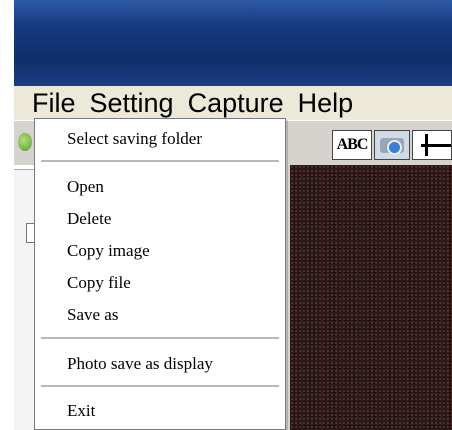 The width and height of the screenshot is (452, 430). I want to click on menu-item-copy-image: Copy image, so click(108, 251).